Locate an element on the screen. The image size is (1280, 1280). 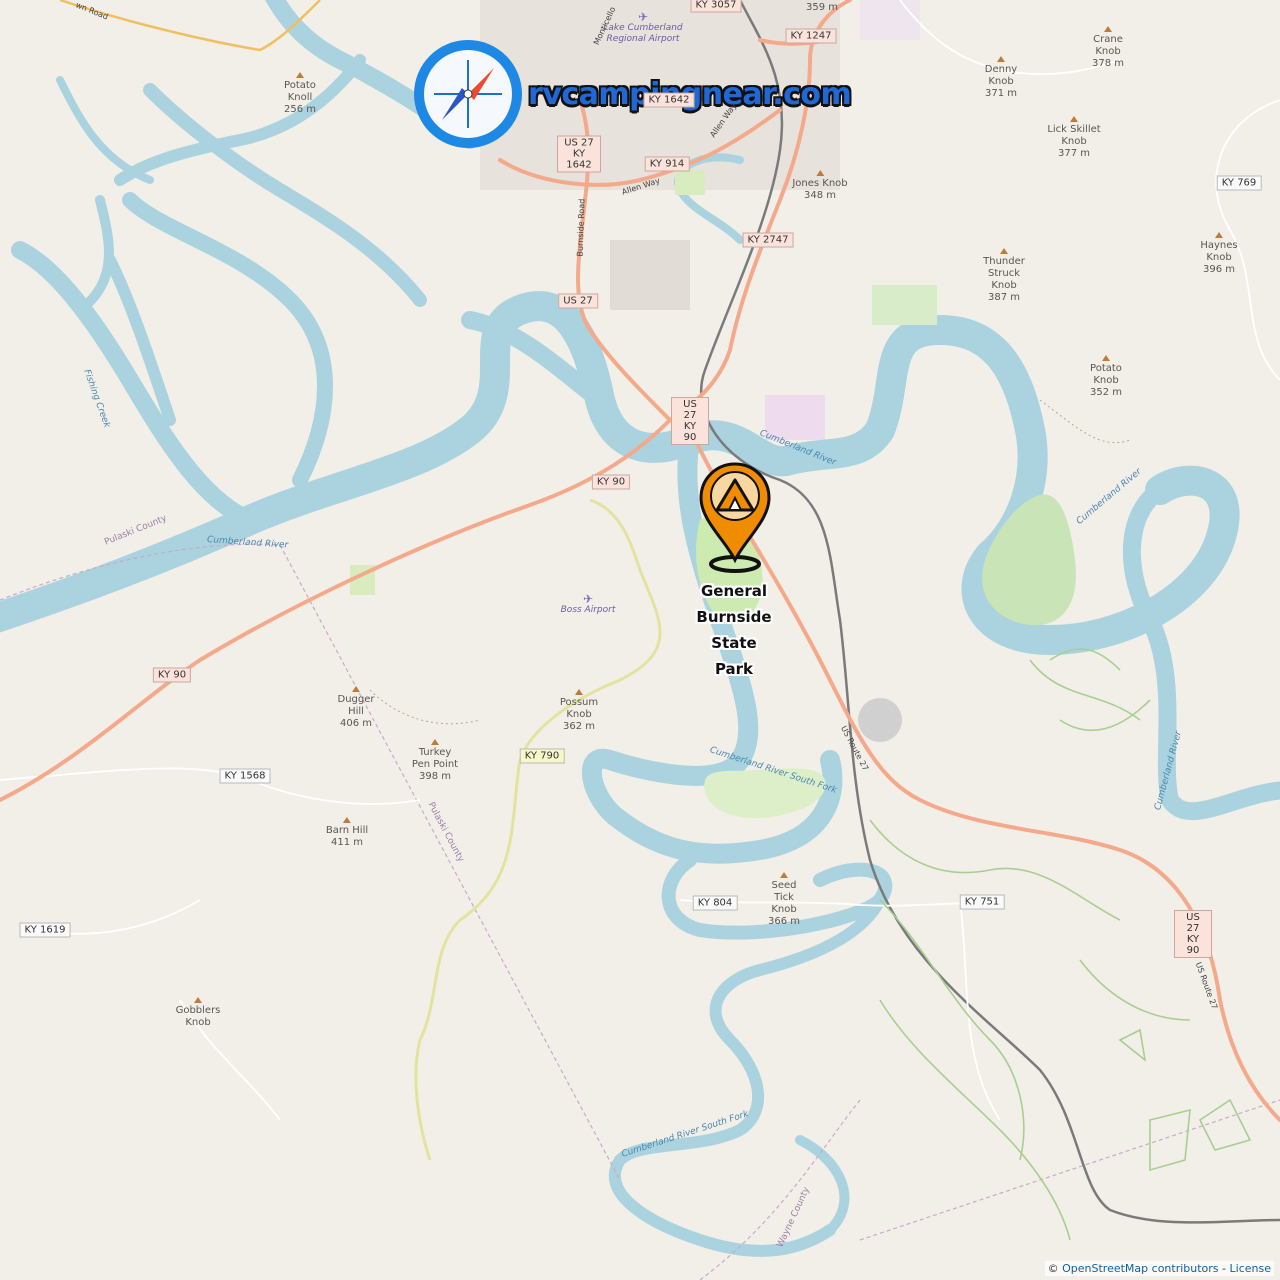
green-area-town is located at coordinates (690, 182).